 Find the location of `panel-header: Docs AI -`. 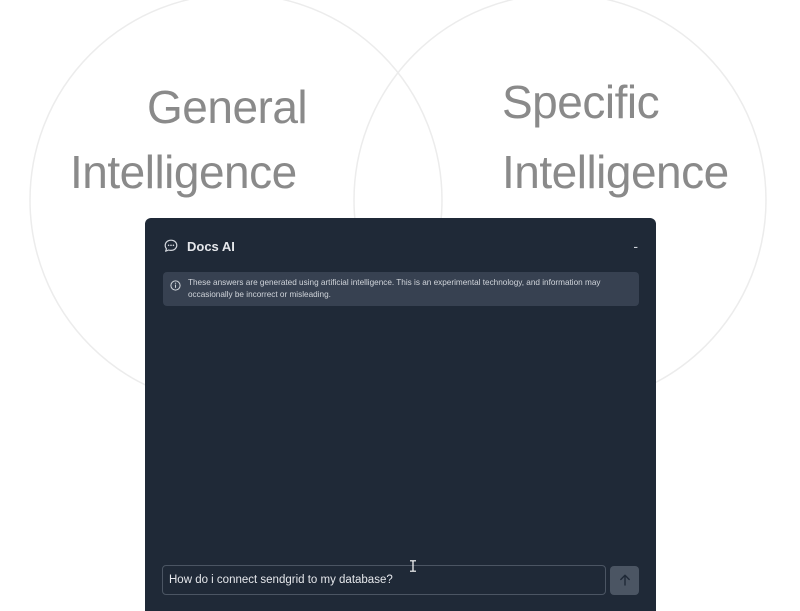

panel-header: Docs AI - is located at coordinates (400, 246).